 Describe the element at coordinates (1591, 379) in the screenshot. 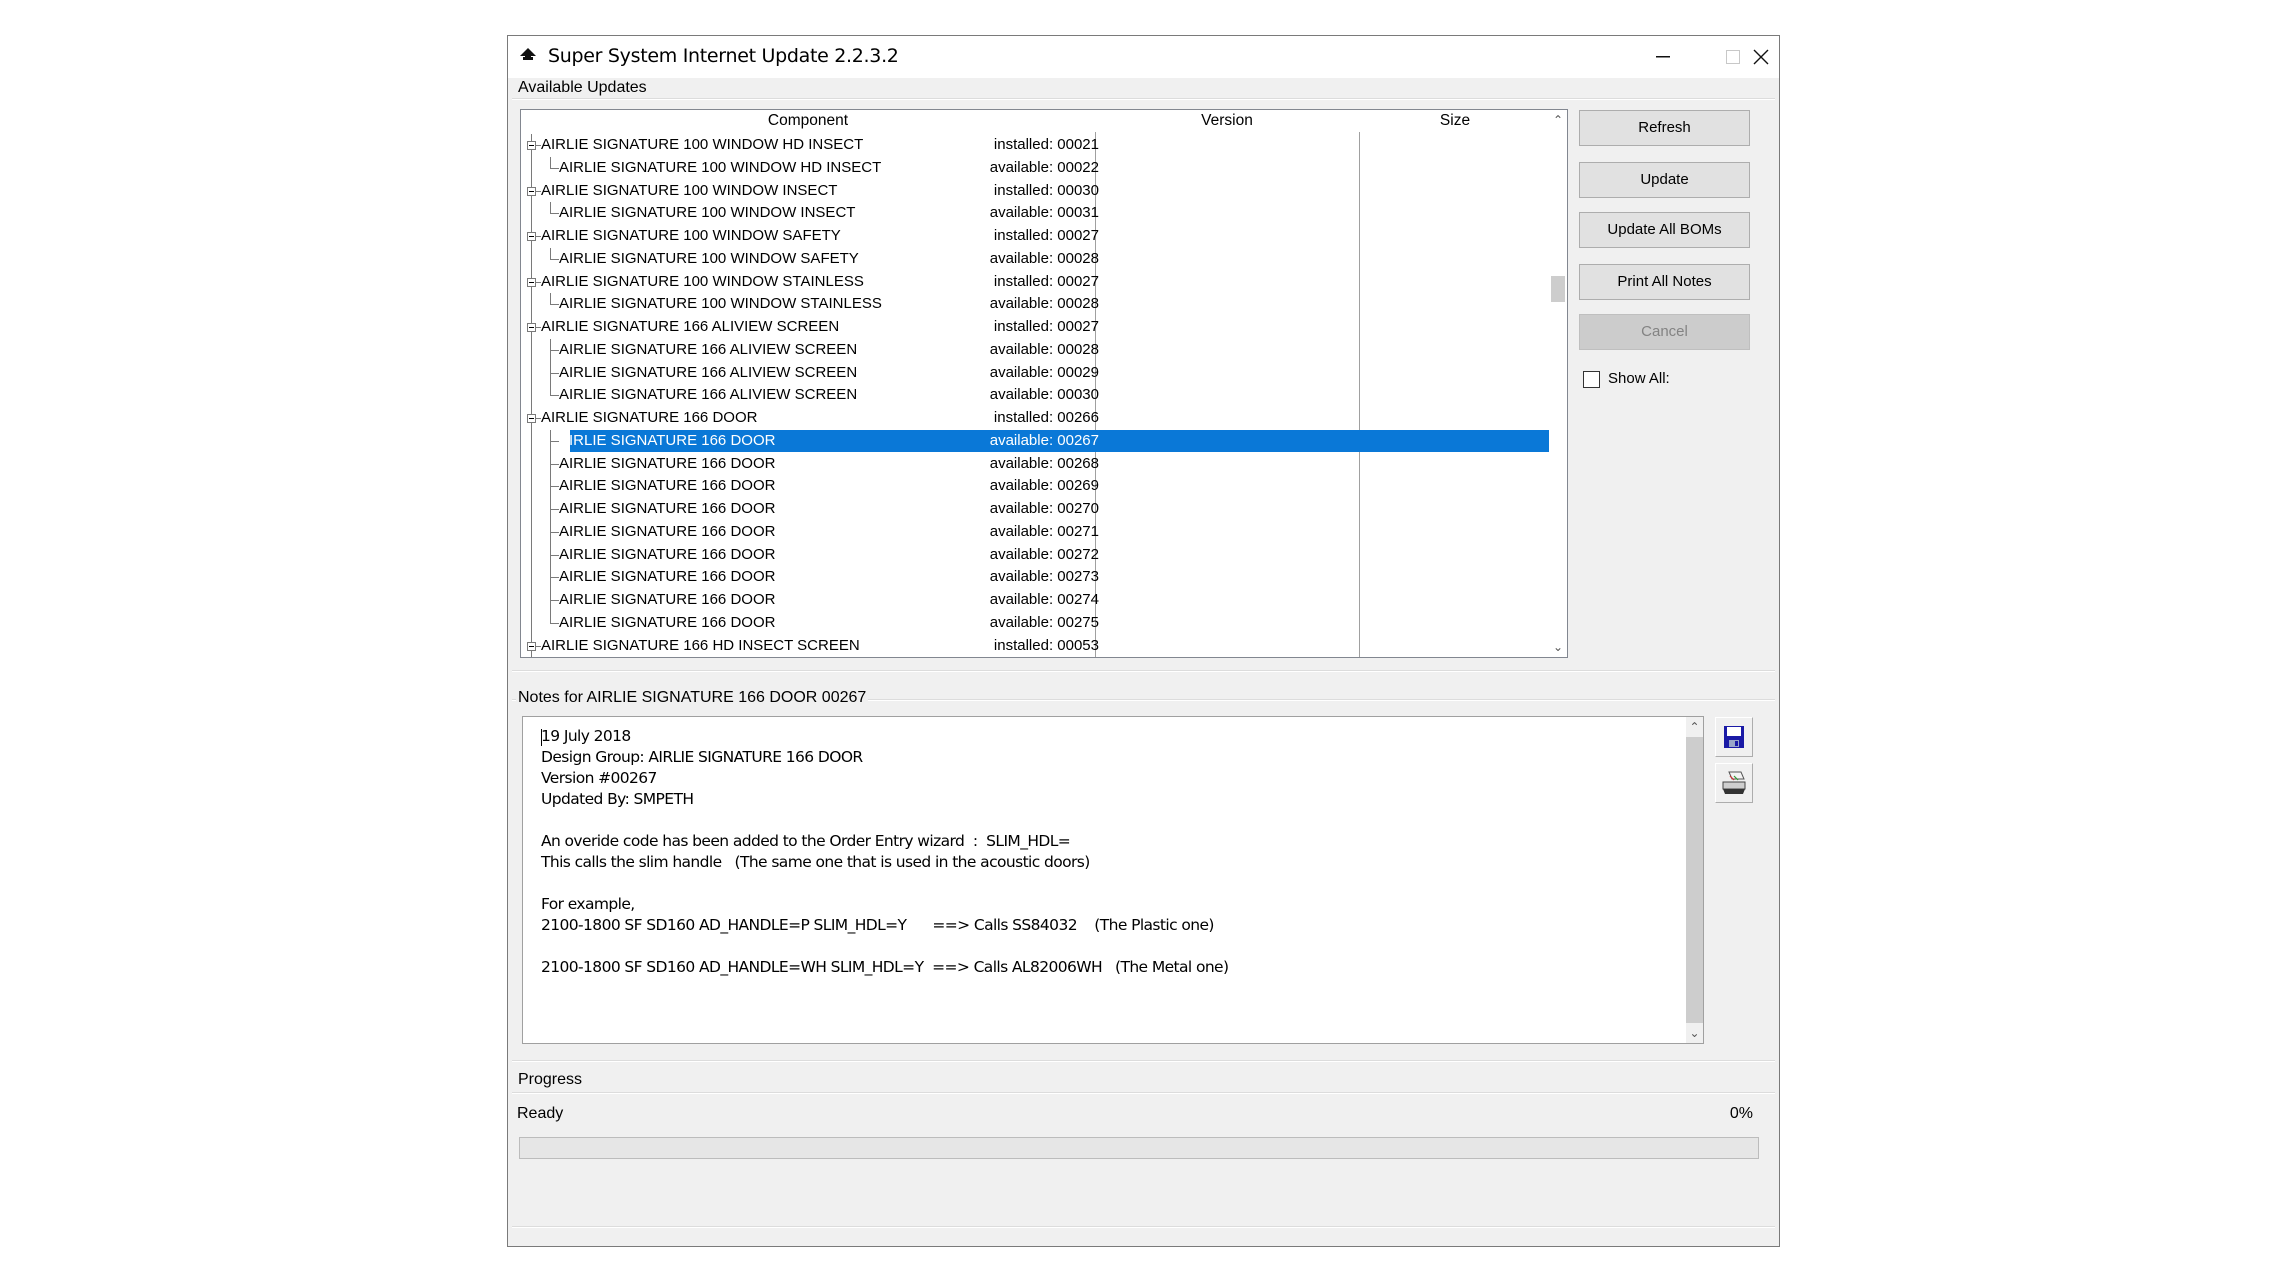

I see `show-all-checkbox` at that location.